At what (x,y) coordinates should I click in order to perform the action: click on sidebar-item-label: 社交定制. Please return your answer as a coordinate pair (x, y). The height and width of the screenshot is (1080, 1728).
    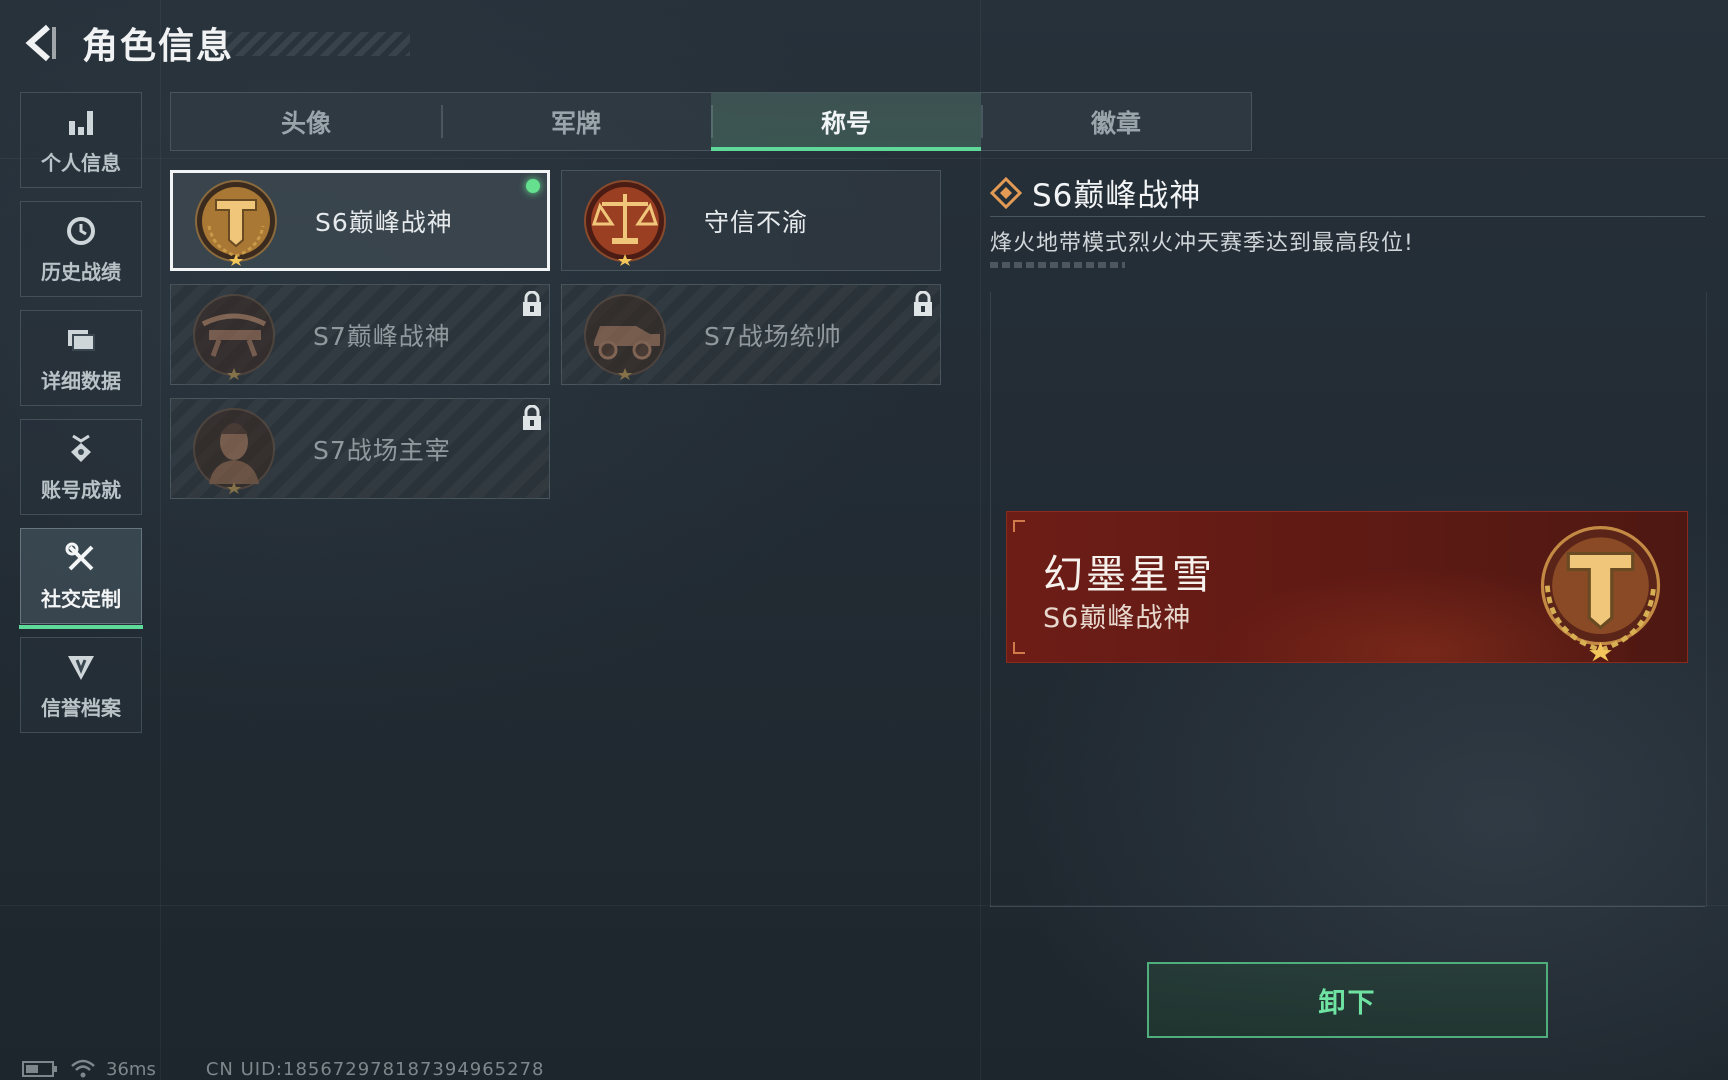
    Looking at the image, I should click on (81, 598).